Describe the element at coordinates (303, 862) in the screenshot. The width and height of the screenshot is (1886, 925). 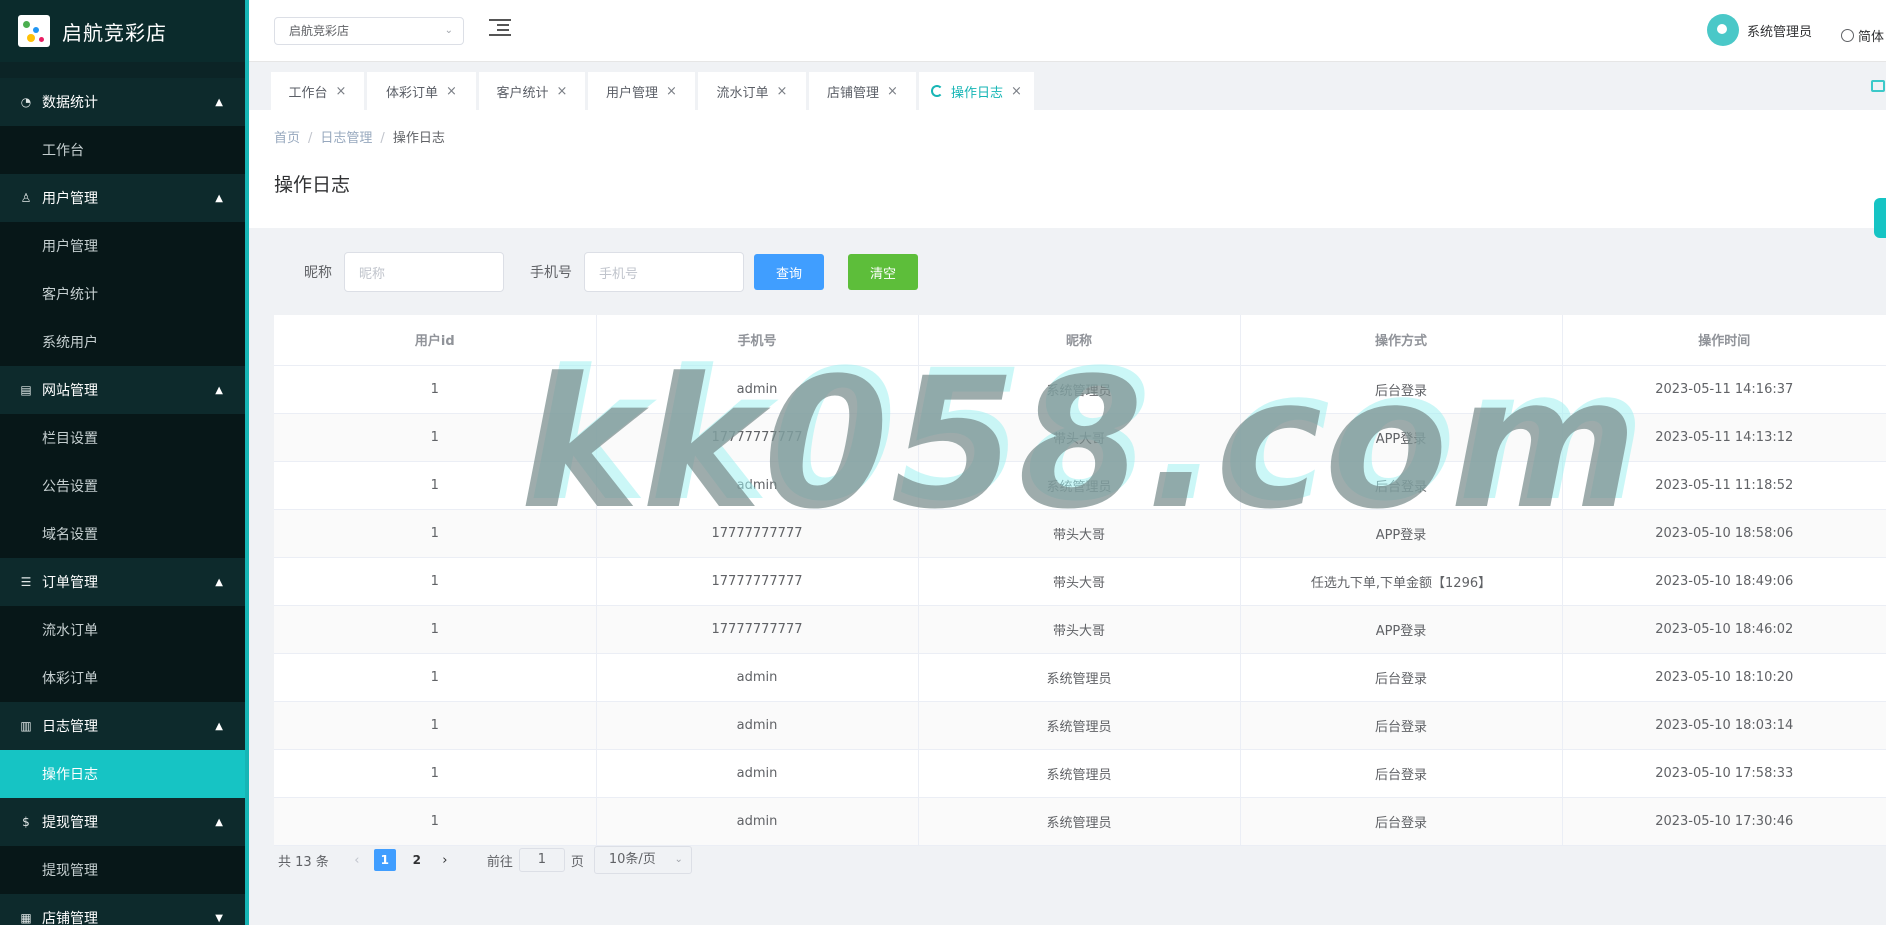
I see `pager-total: 共 13 条` at that location.